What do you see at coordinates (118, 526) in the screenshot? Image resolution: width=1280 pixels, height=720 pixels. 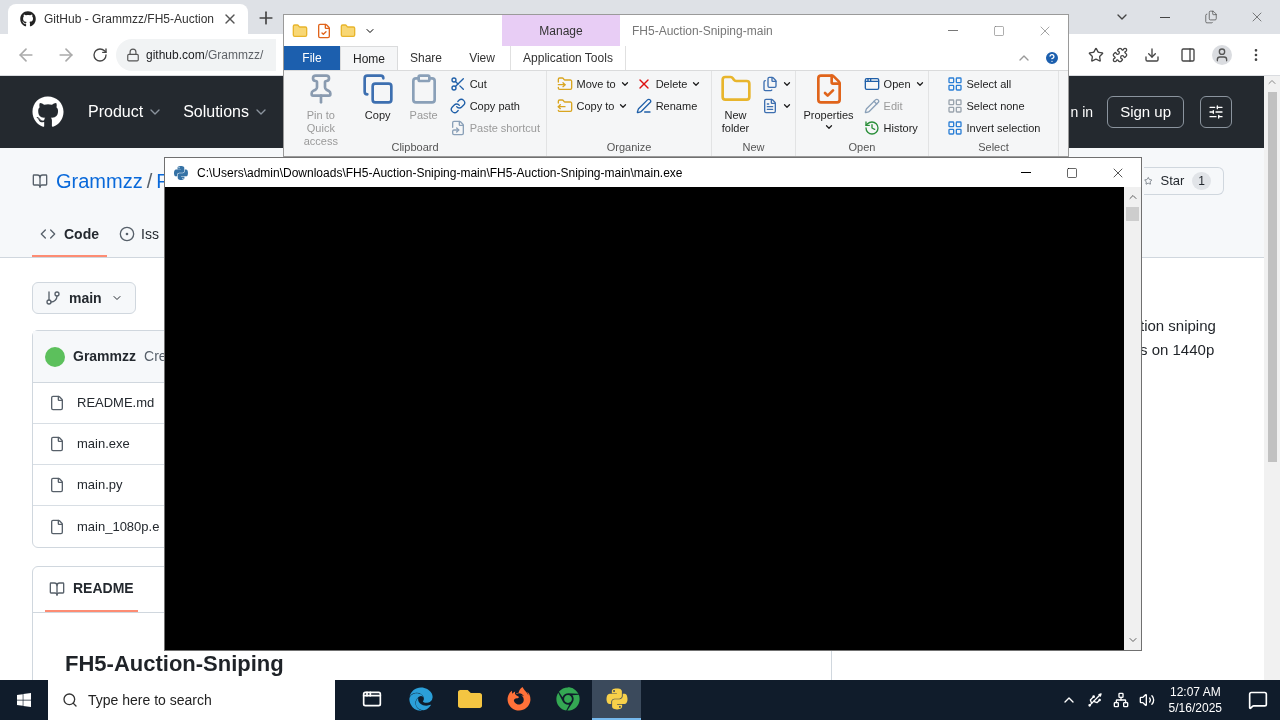 I see `file-link: main_1080p.e` at bounding box center [118, 526].